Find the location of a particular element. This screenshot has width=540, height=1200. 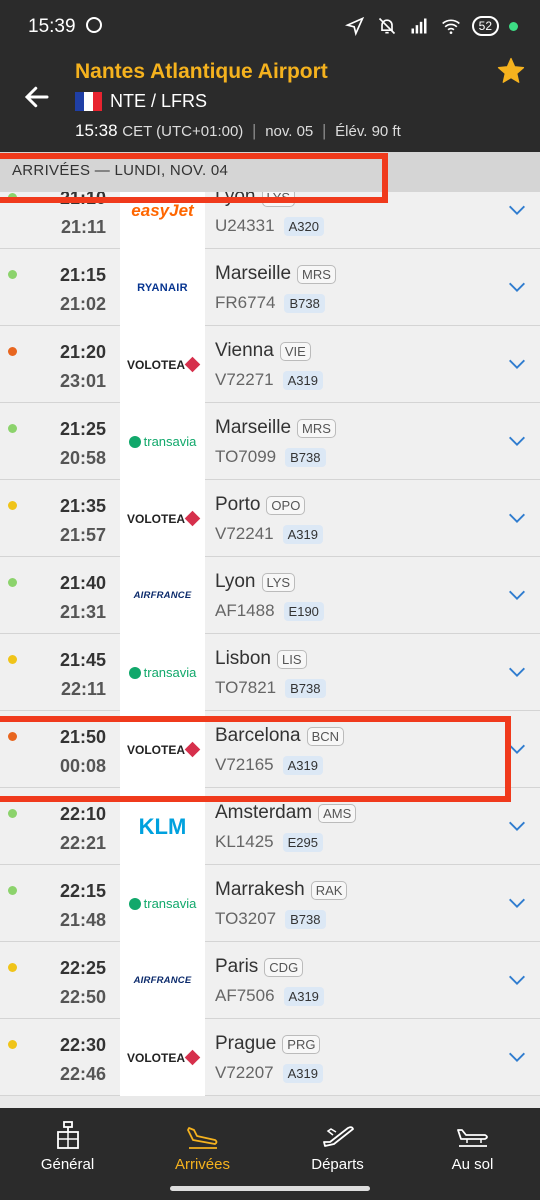

ryanair-logo: RYANAIR is located at coordinates (162, 287).